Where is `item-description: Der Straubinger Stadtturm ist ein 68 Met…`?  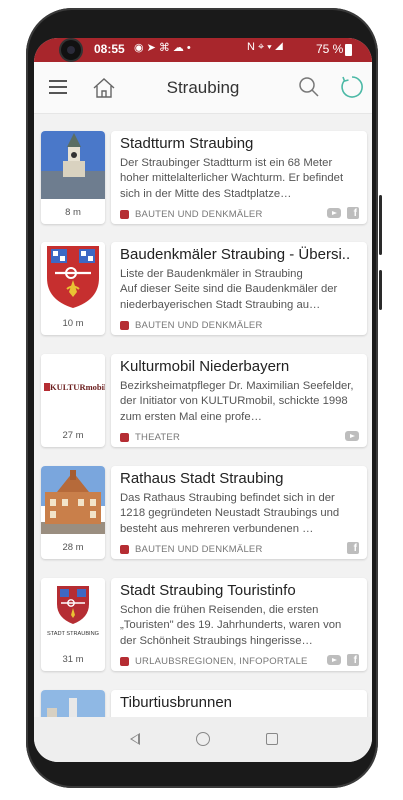
item-description: Der Straubinger Stadtturm ist ein 68 Met… is located at coordinates (232, 178).